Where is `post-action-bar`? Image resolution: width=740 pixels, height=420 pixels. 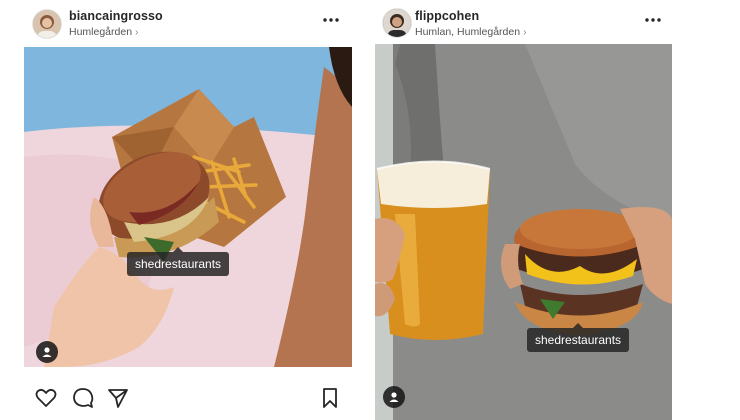
post-action-bar is located at coordinates (188, 397).